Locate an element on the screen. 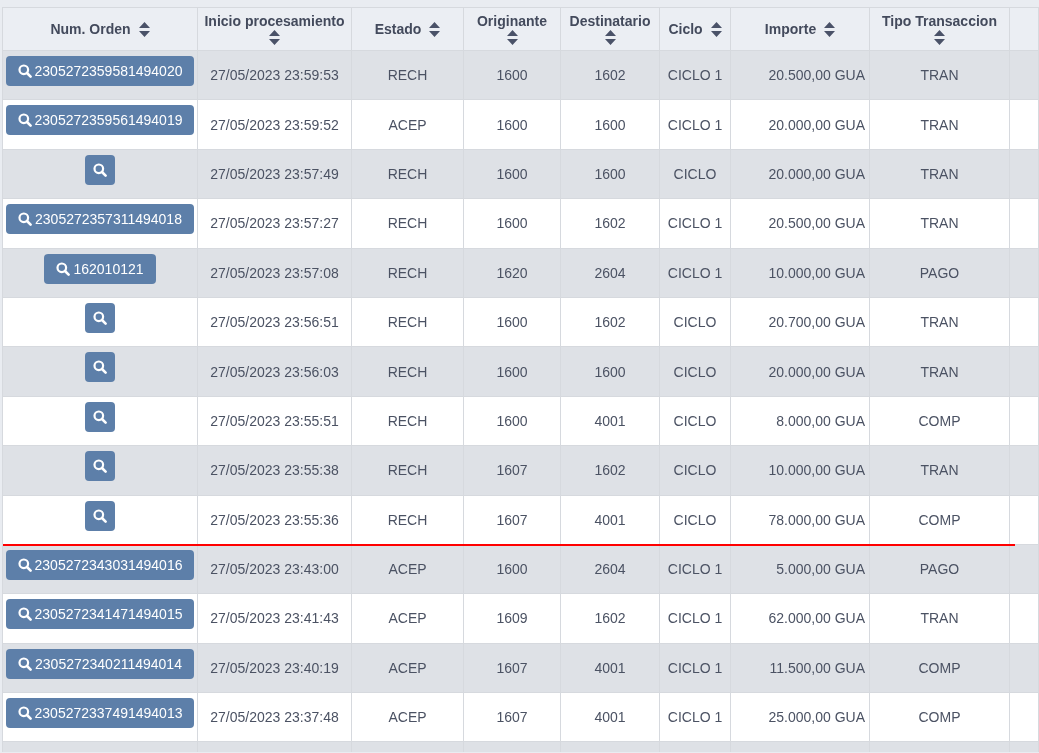 Image resolution: width=1039 pixels, height=753 pixels. table-cell: 27/05/2023 23:57:27 is located at coordinates (275, 224).